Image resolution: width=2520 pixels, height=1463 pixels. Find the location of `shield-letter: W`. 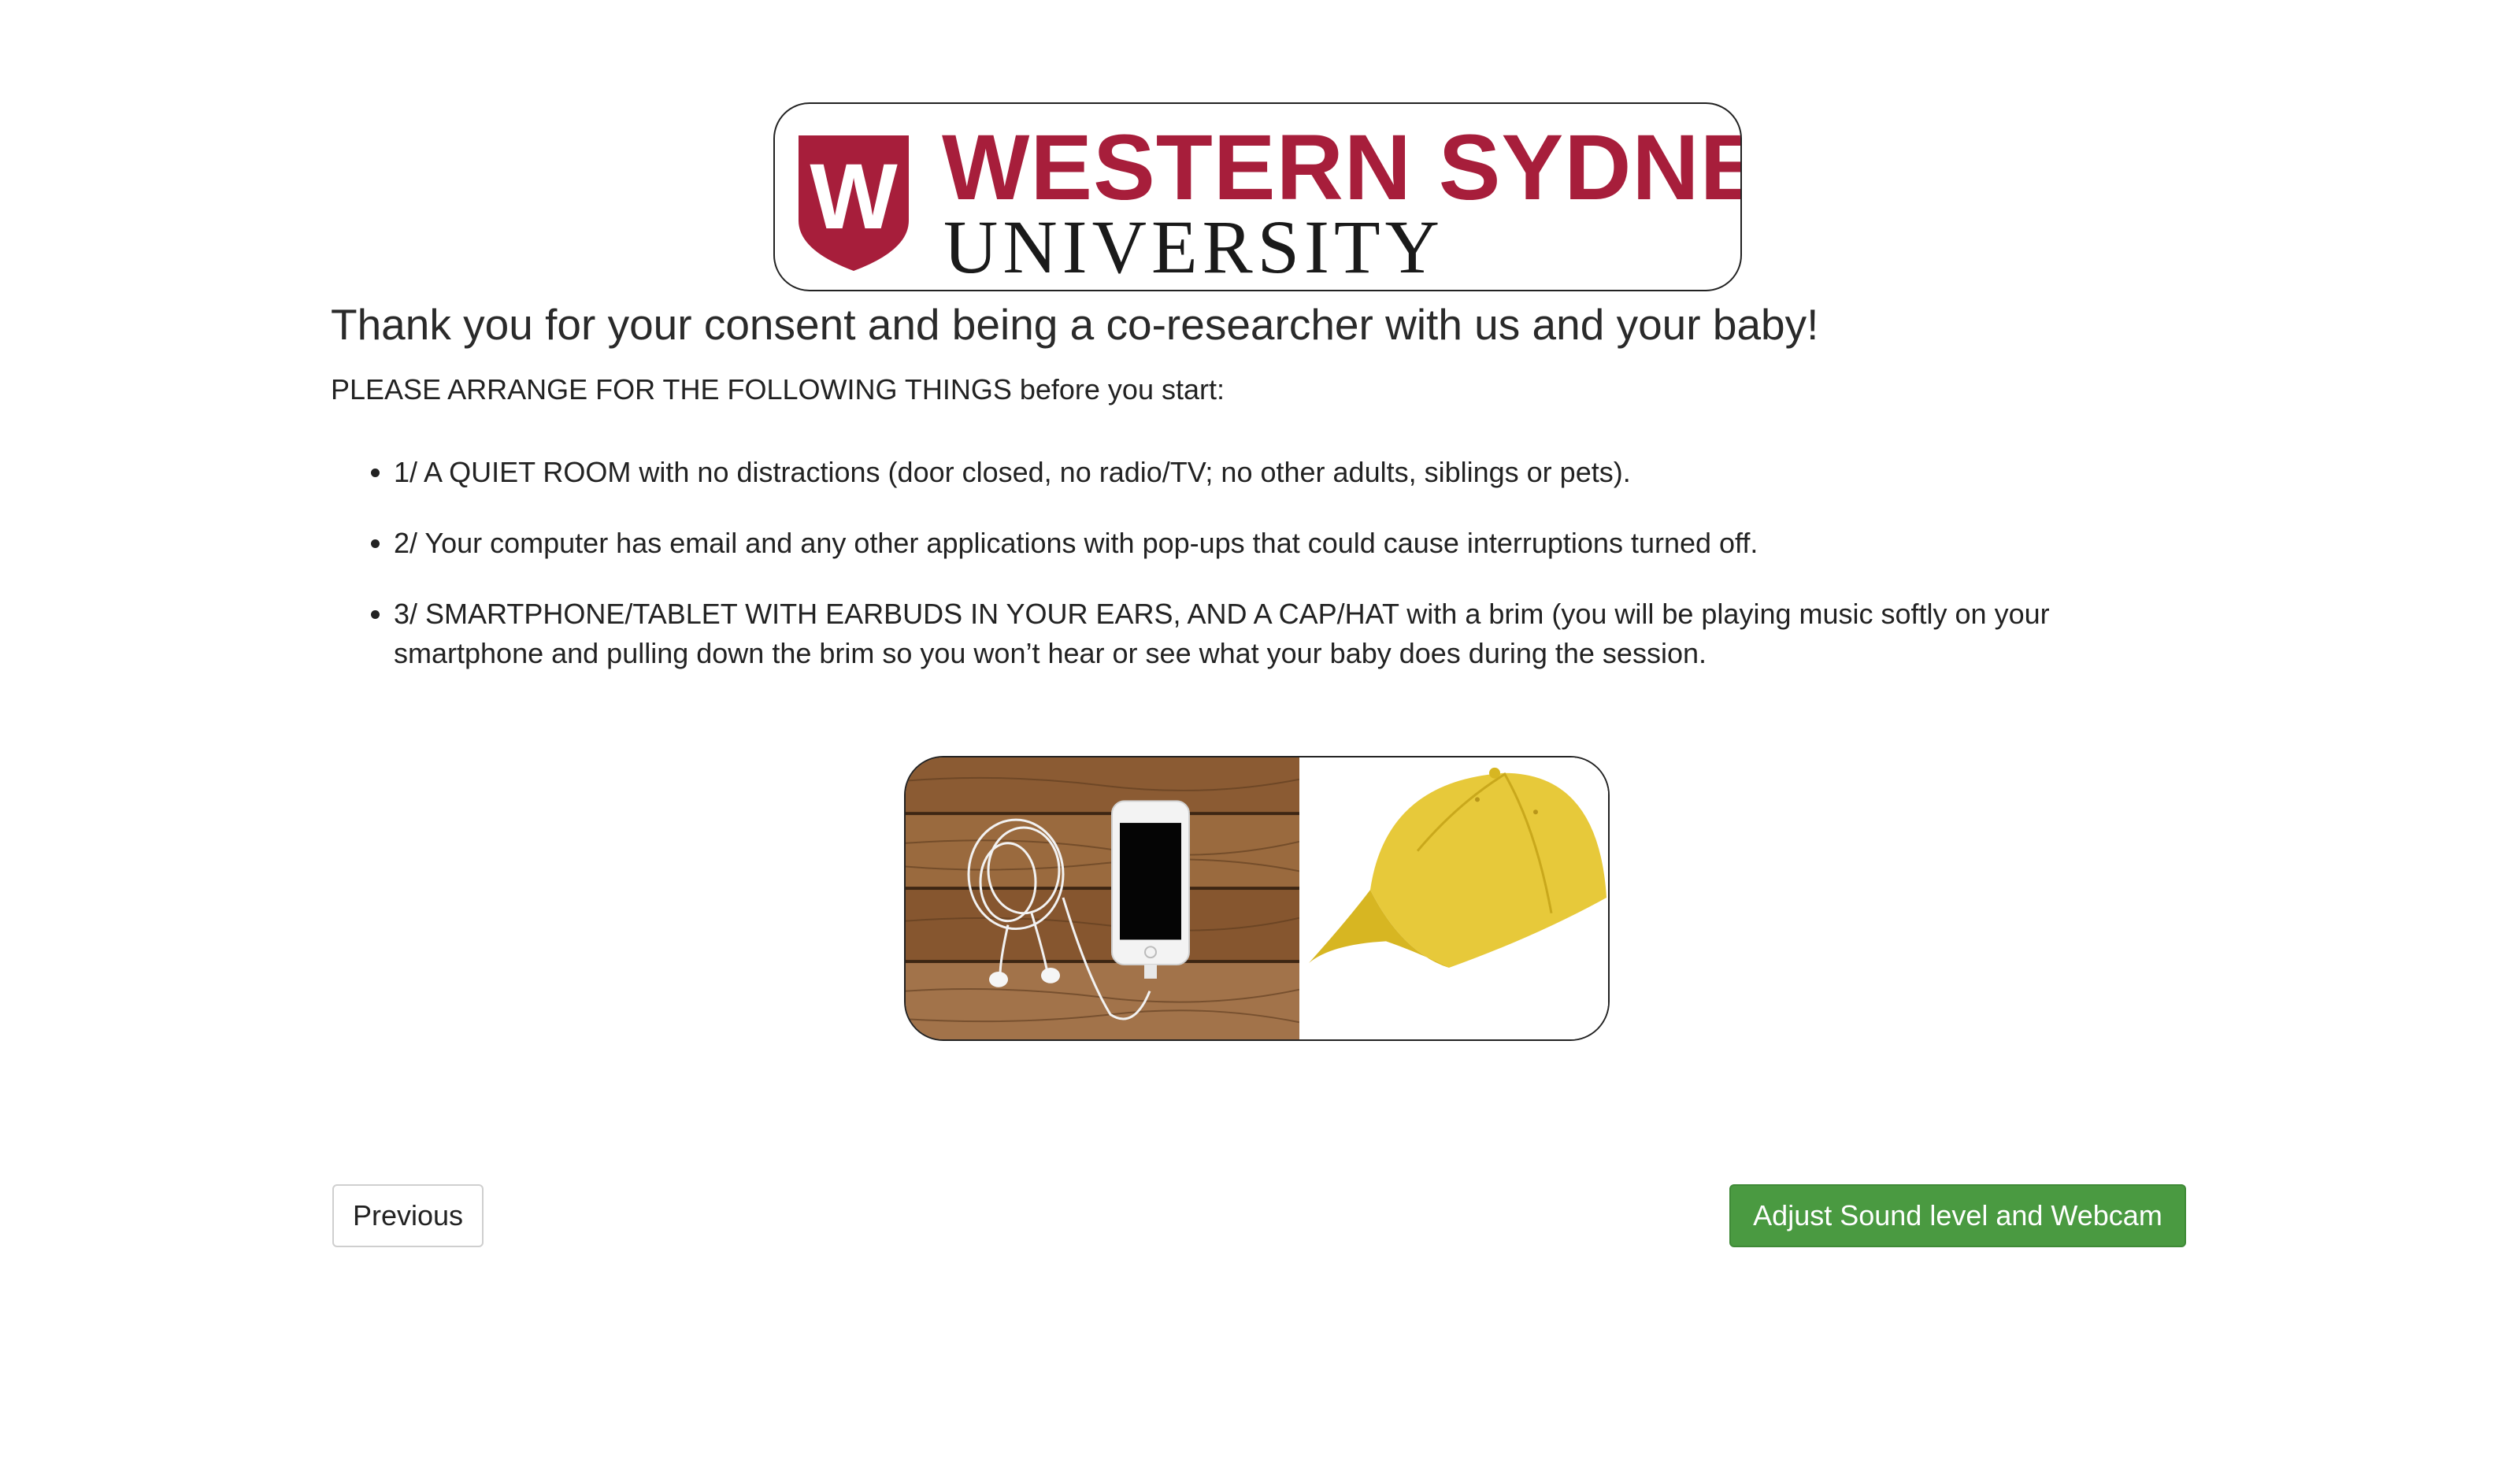

shield-letter: W is located at coordinates (854, 197).